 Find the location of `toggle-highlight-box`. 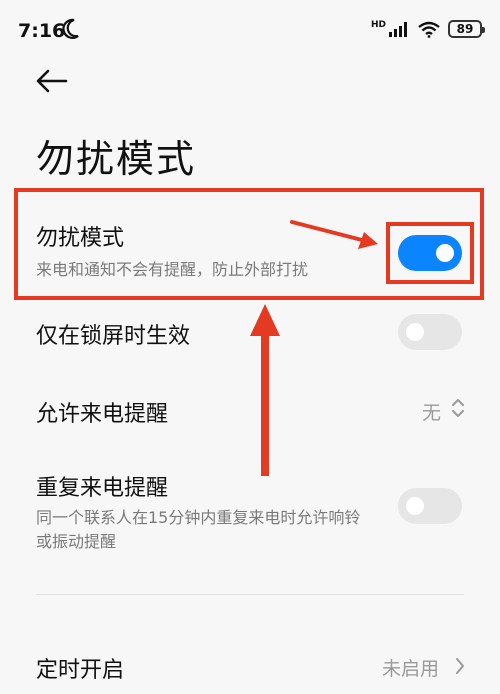

toggle-highlight-box is located at coordinates (430, 253).